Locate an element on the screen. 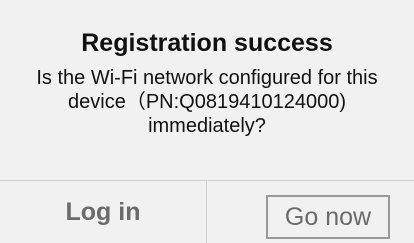 The image size is (414, 243). message-line-3: immediately? is located at coordinates (207, 126).